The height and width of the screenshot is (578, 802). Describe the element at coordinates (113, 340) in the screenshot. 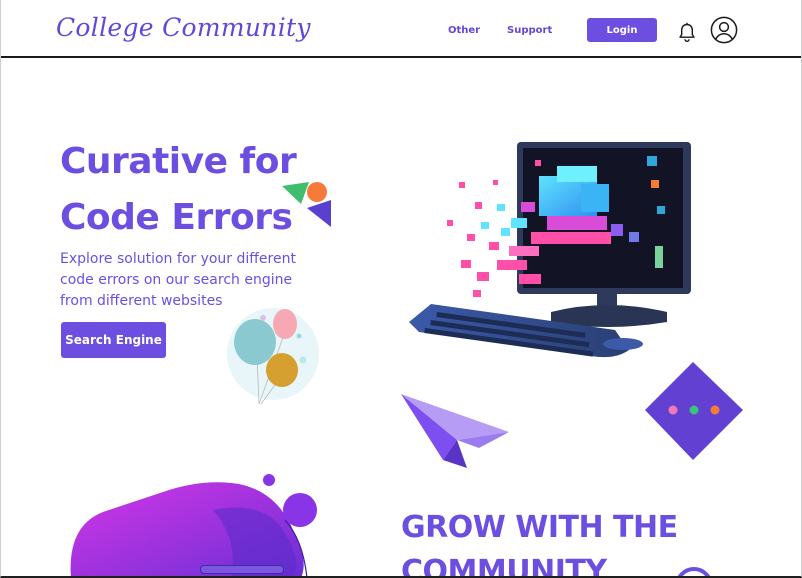

I see `search-engine-button: Search Engine` at that location.